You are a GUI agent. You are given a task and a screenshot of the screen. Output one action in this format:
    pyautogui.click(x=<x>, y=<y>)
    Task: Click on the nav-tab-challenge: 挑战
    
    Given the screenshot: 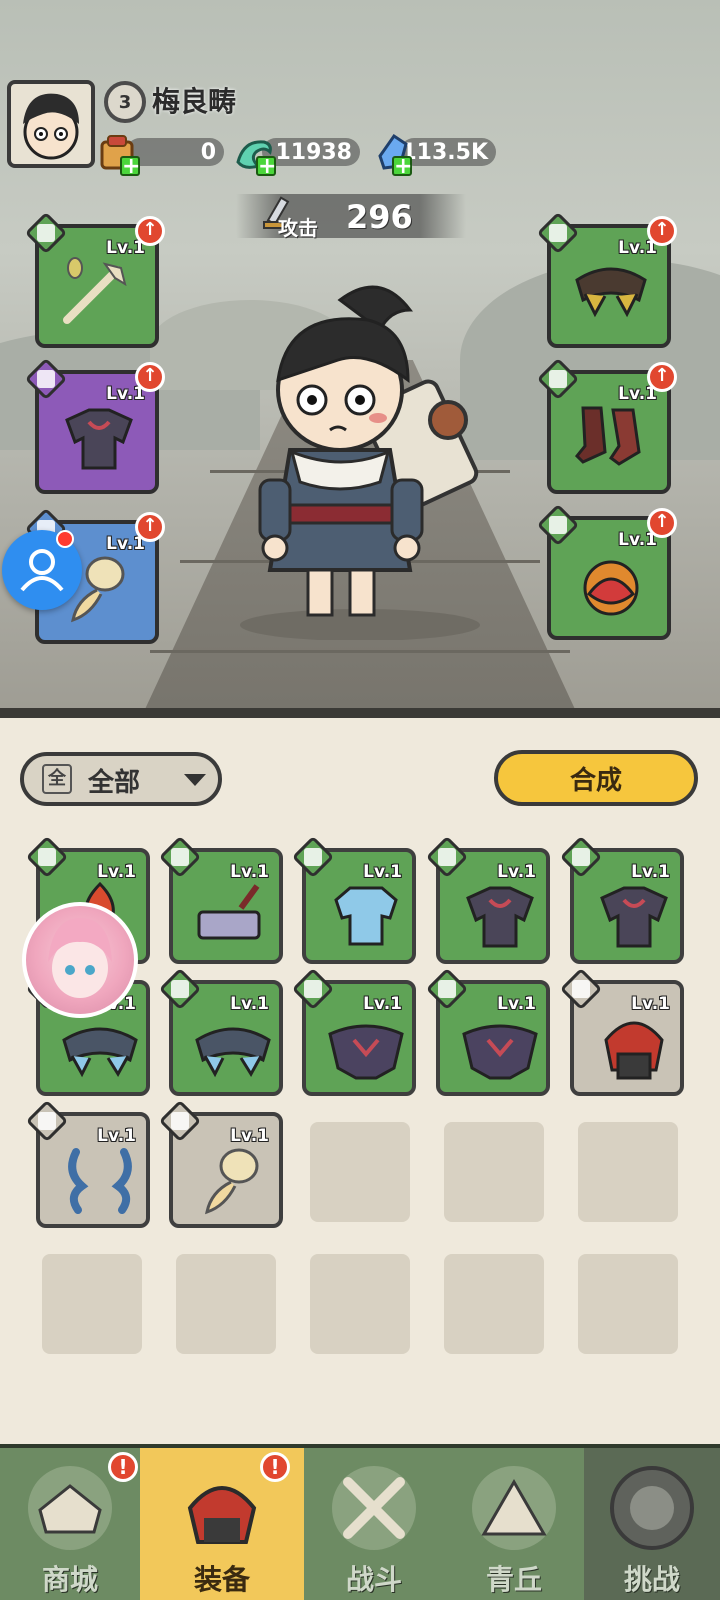 What is the action you would take?
    pyautogui.click(x=652, y=1524)
    